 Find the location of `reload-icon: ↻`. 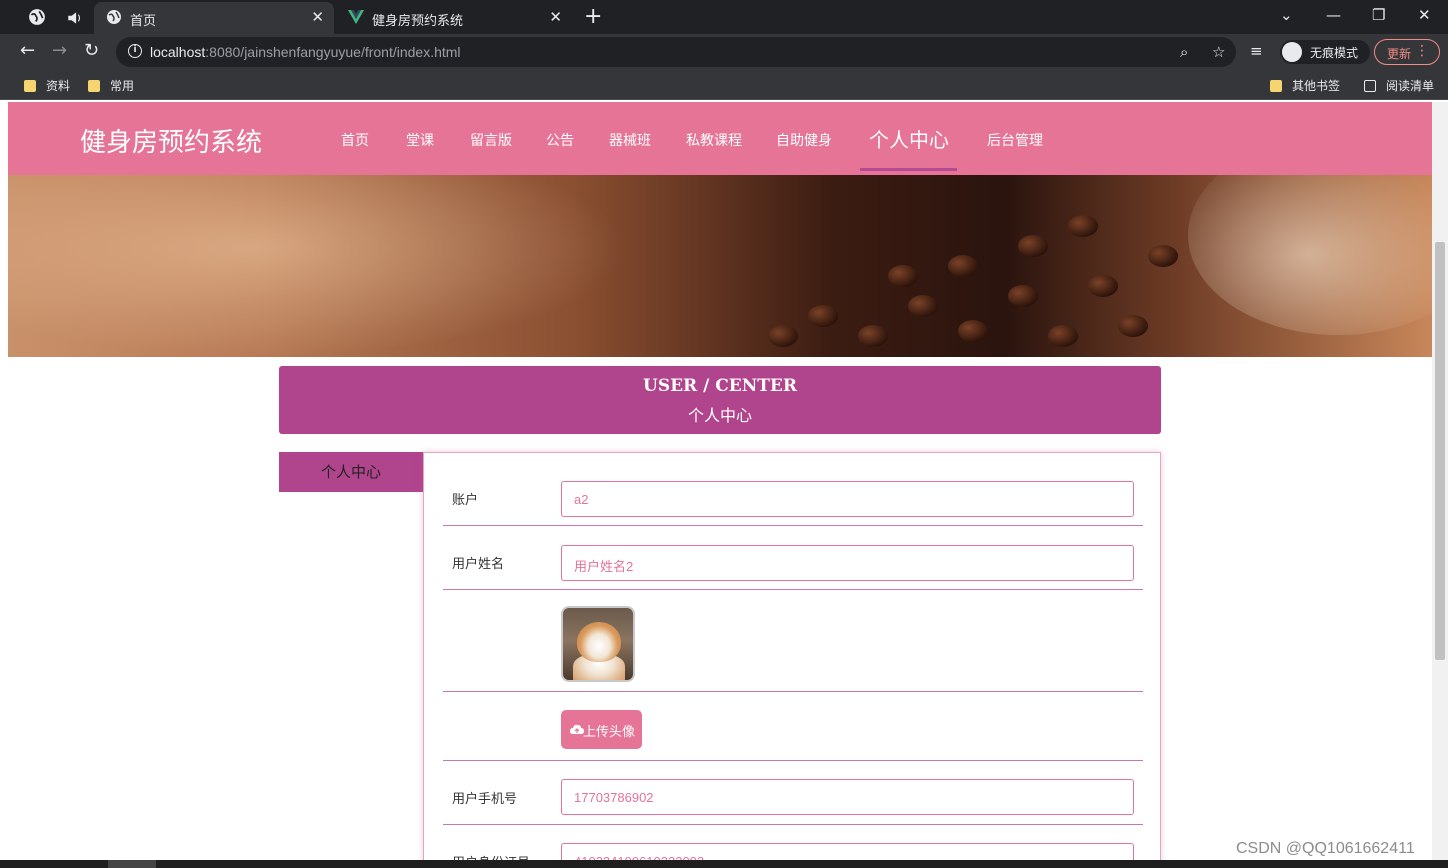

reload-icon: ↻ is located at coordinates (91, 51).